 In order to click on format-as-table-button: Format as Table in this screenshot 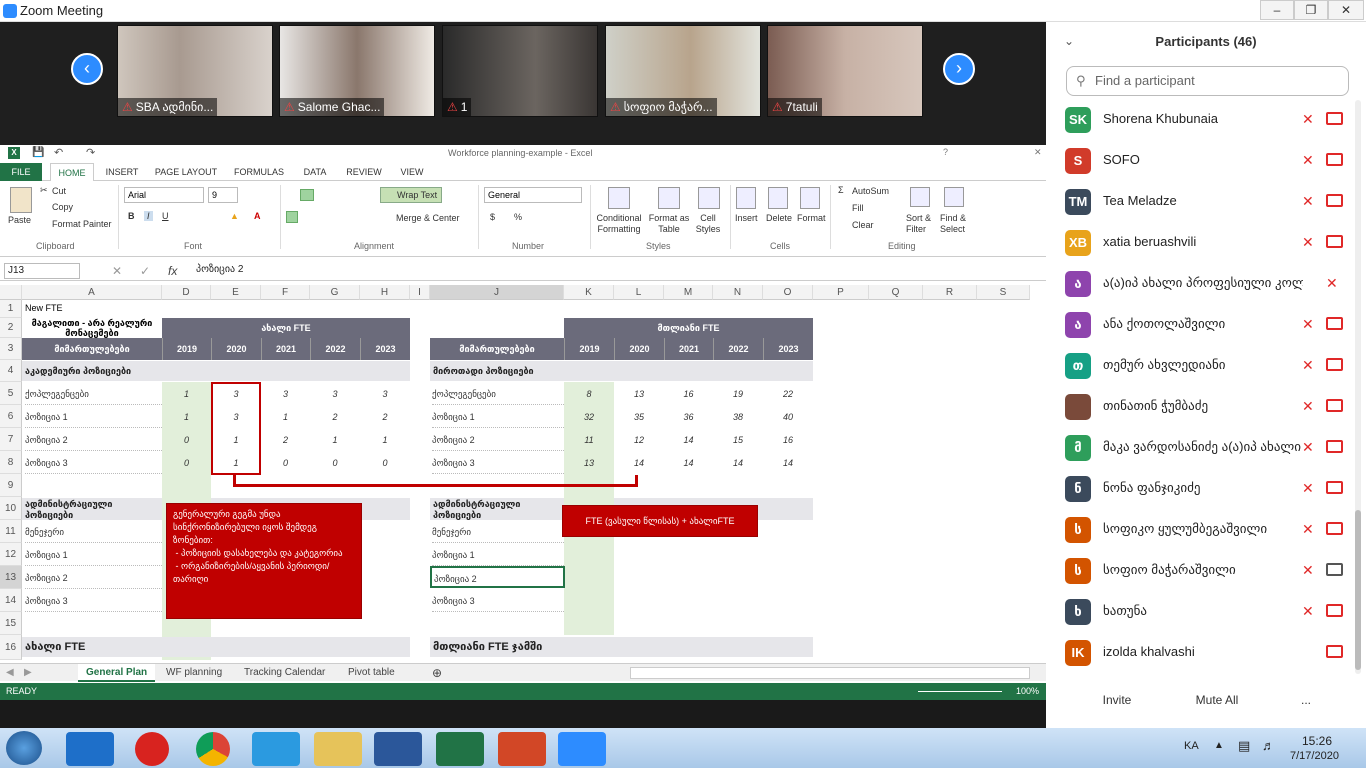, I will do `click(669, 224)`.